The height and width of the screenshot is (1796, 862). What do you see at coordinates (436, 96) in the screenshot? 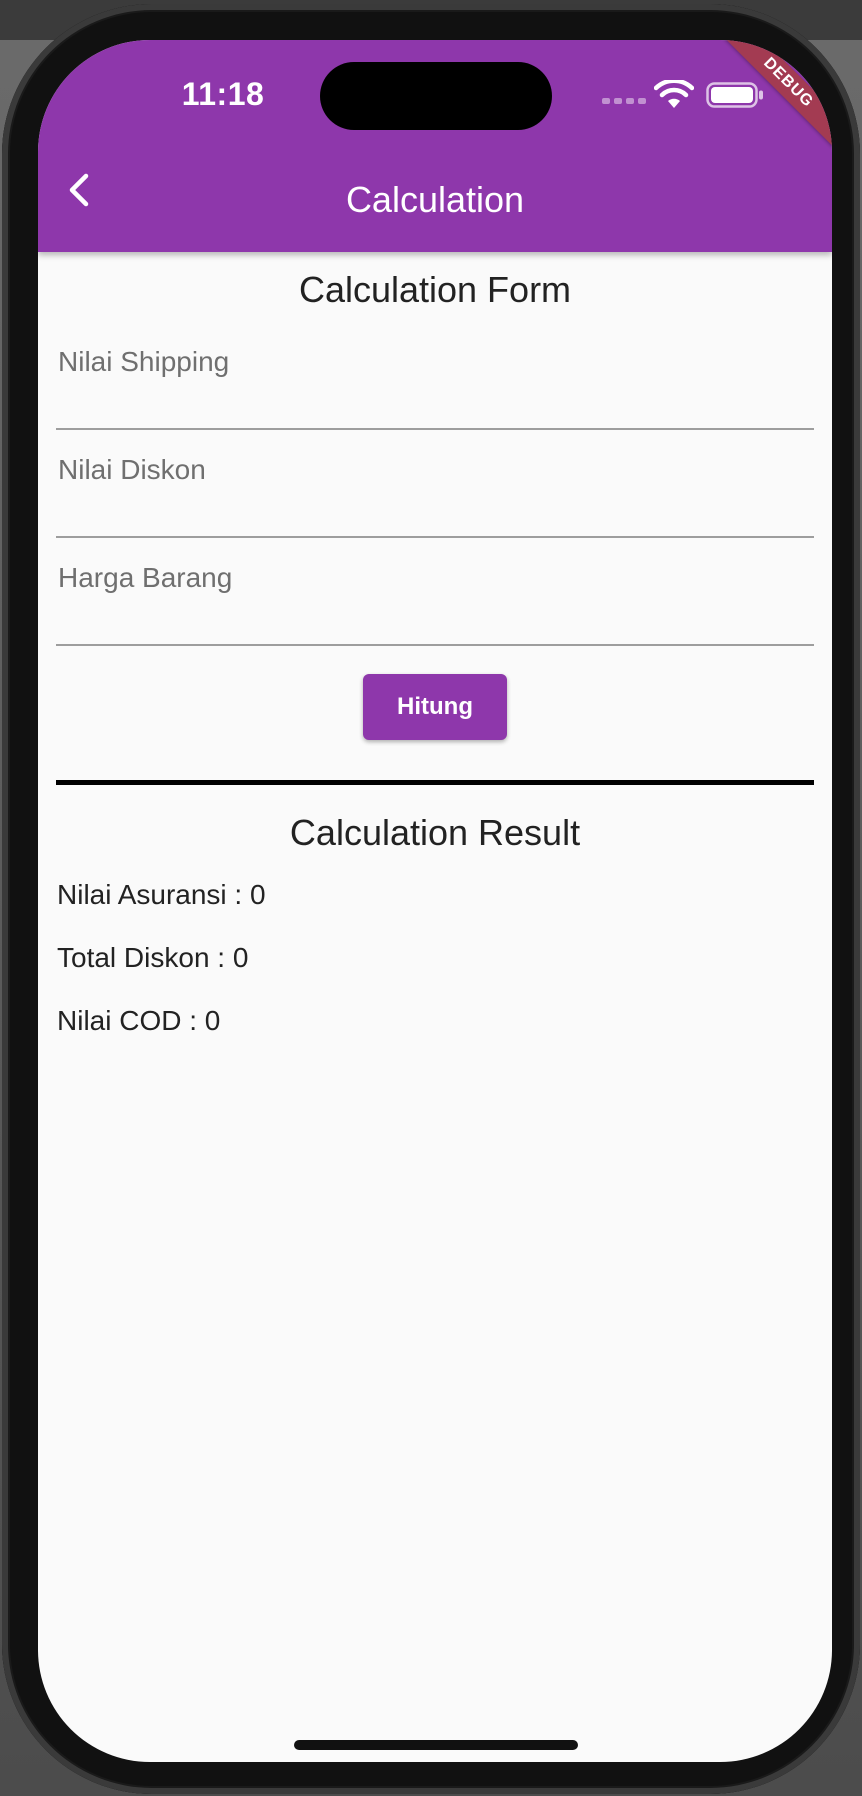
I see `dynamic-island` at bounding box center [436, 96].